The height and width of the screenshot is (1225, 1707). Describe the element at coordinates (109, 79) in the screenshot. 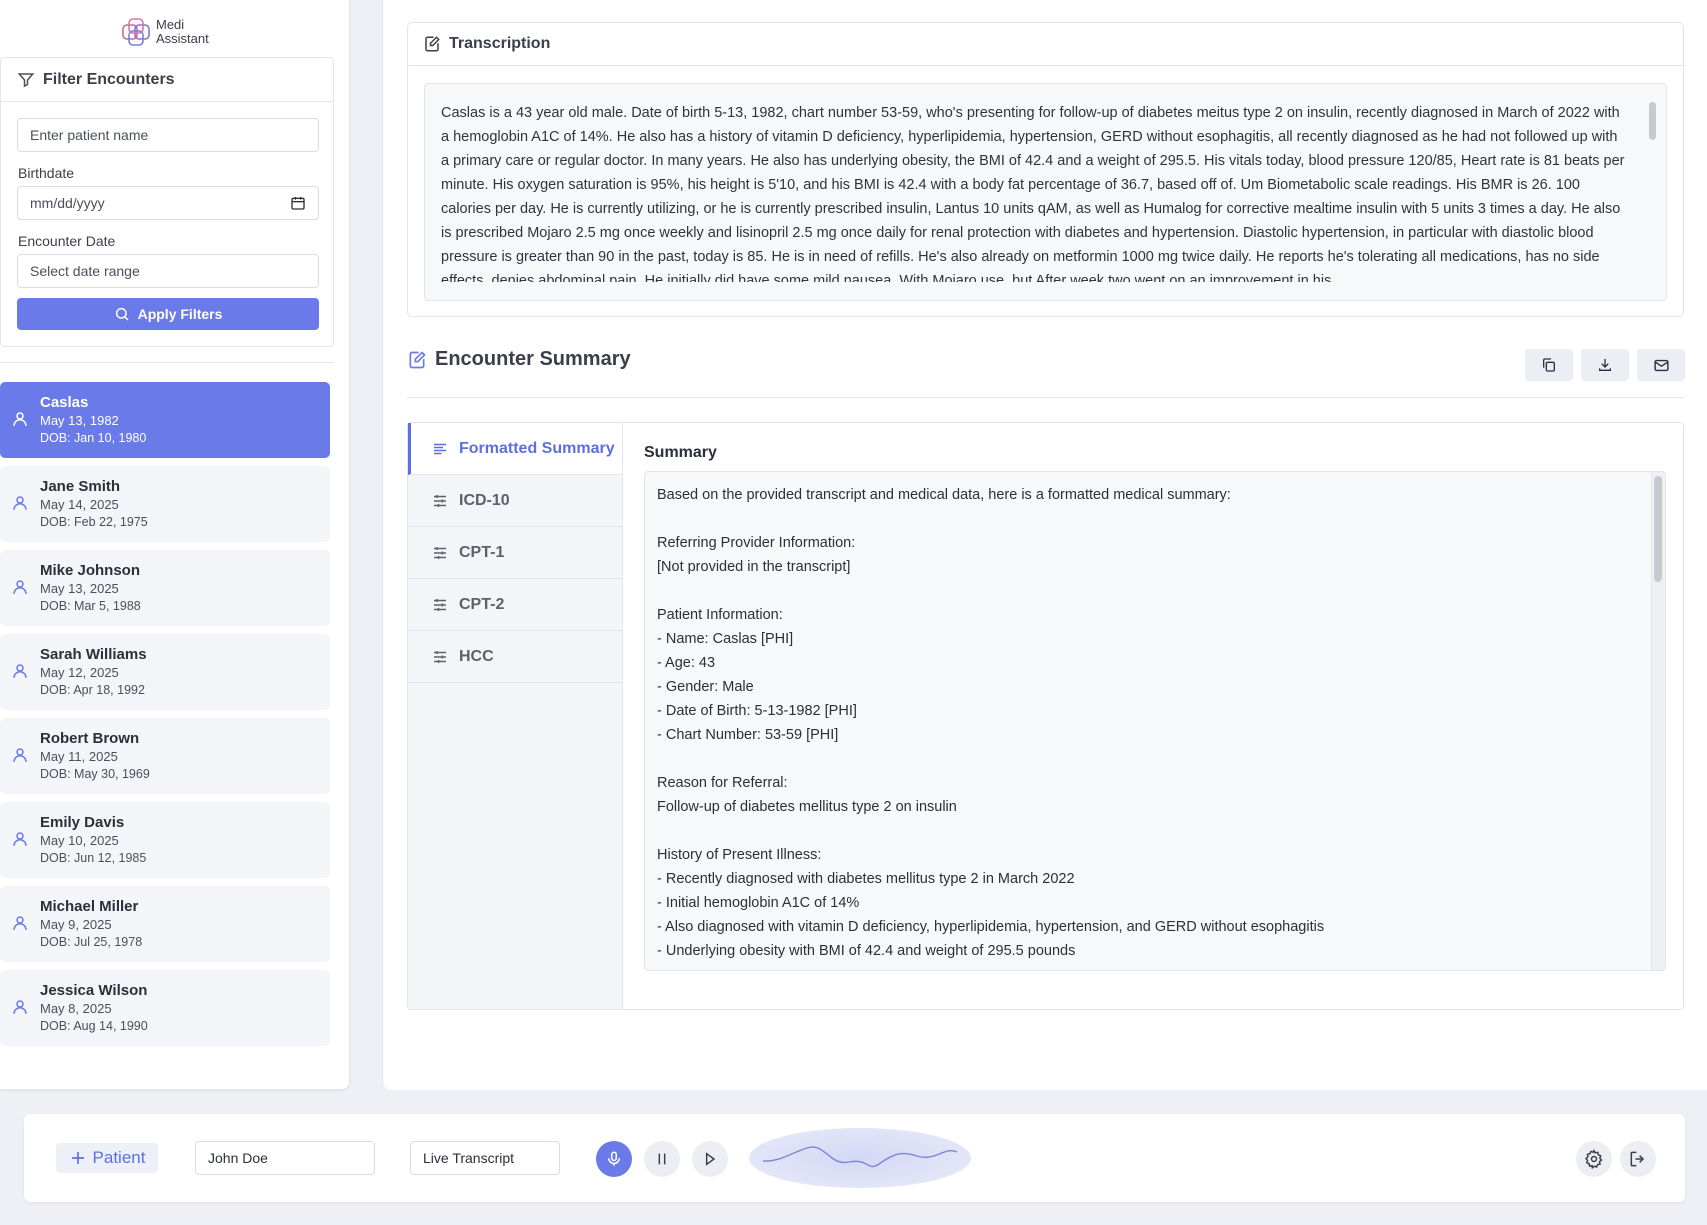

I see `filter-title: Filter Encounters` at that location.